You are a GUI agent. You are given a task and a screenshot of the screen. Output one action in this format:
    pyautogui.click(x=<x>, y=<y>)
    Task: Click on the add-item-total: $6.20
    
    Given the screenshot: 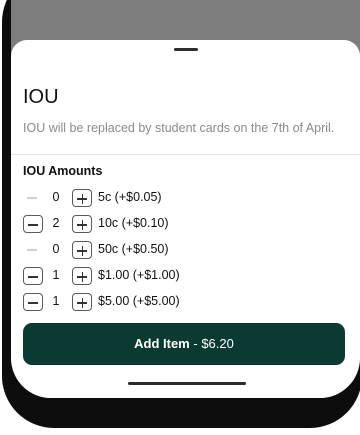 What is the action you would take?
    pyautogui.click(x=217, y=343)
    